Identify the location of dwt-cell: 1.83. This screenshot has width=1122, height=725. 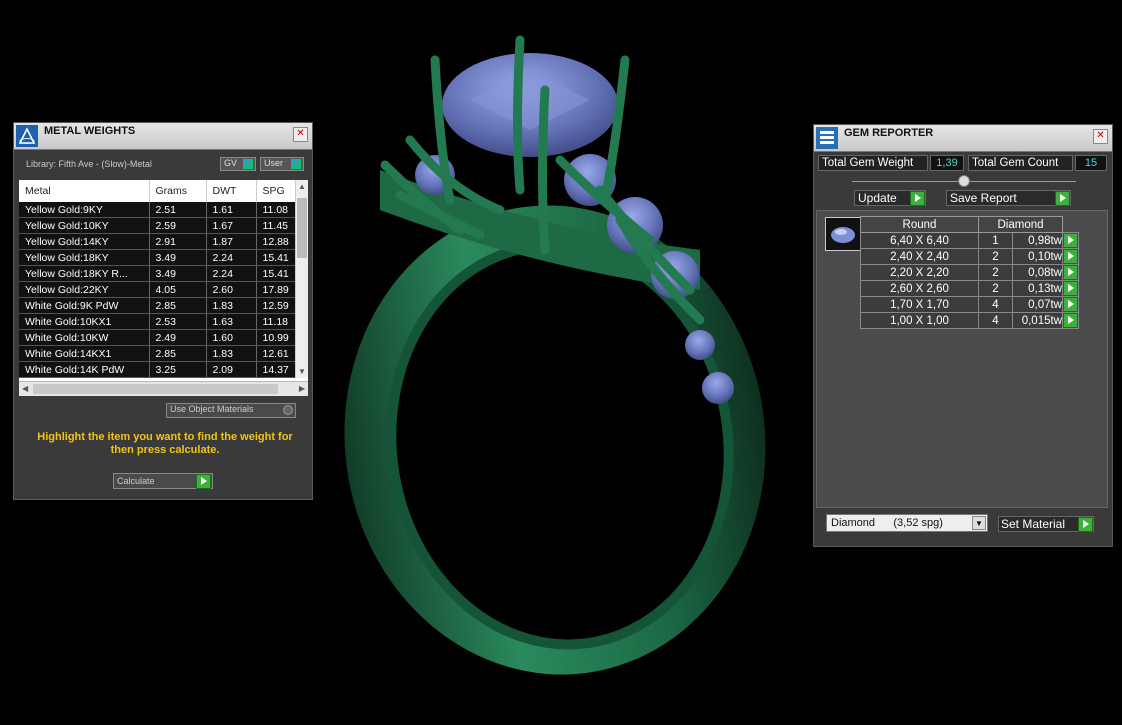
(231, 353).